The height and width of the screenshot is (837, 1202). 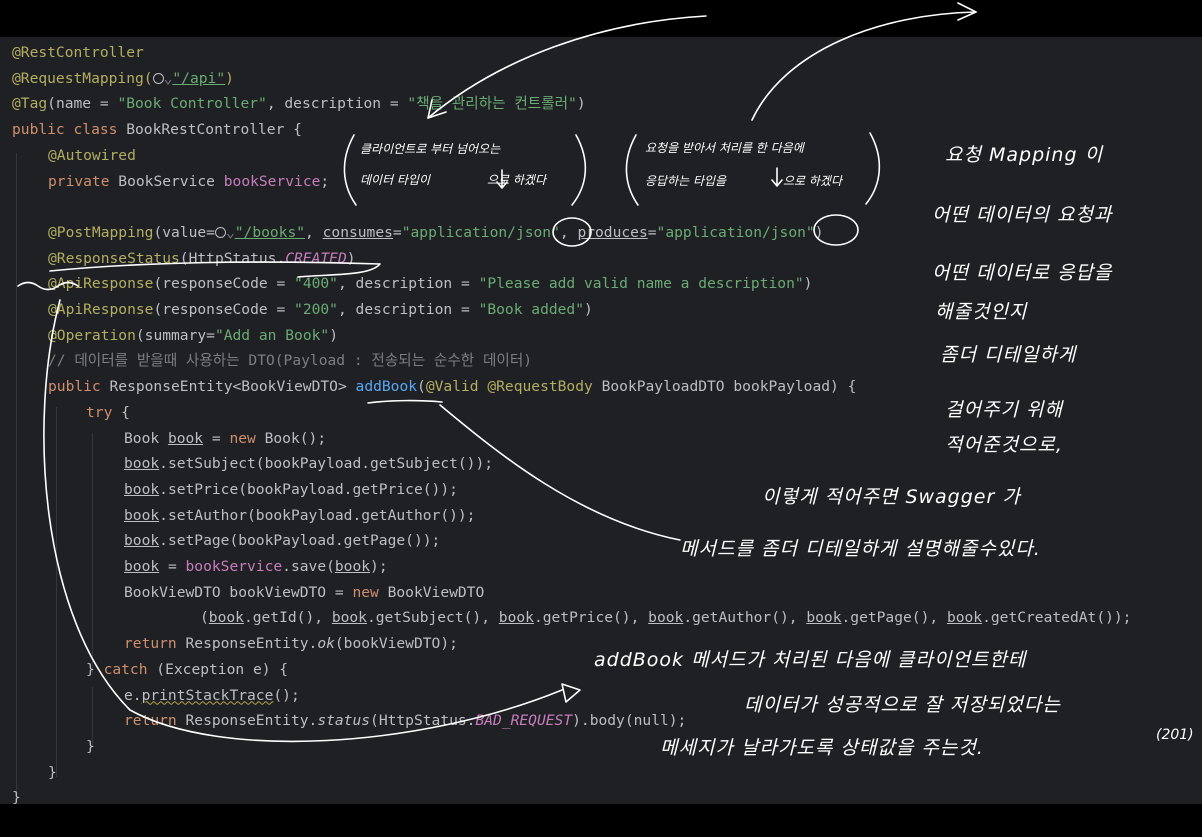 What do you see at coordinates (517, 180) in the screenshot?
I see `note-consumes-line-3: 으로 하겠다` at bounding box center [517, 180].